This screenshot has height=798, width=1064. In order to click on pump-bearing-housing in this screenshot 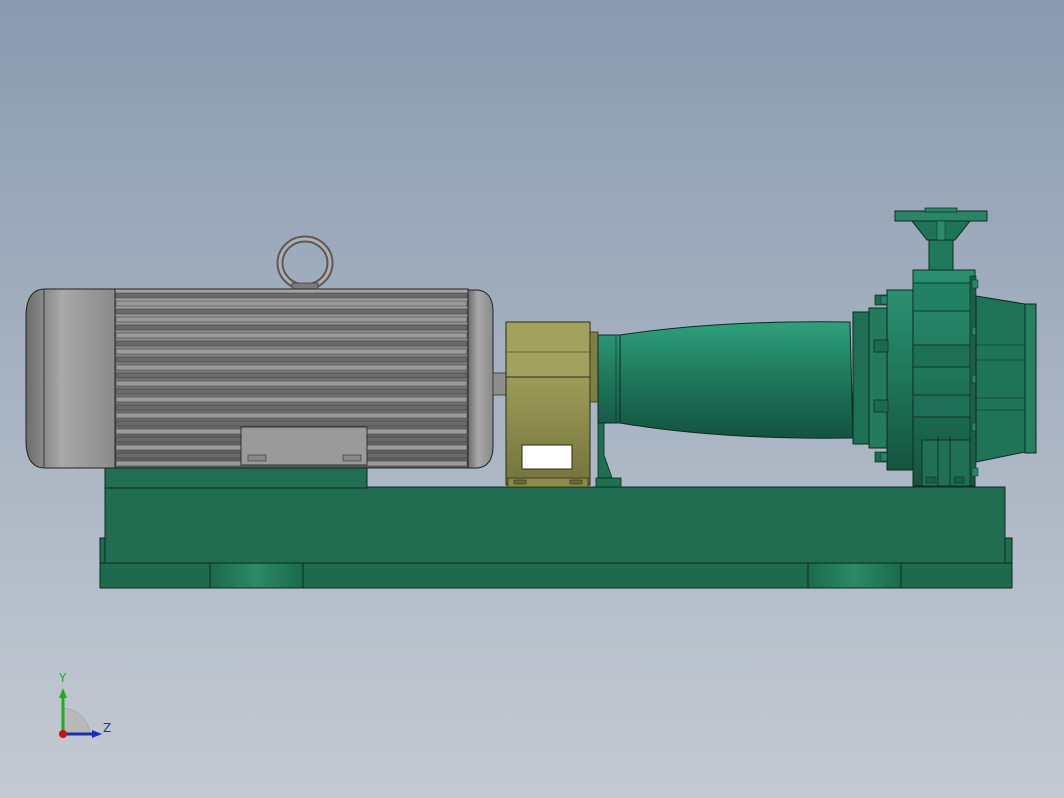, I will do `click(725, 380)`.